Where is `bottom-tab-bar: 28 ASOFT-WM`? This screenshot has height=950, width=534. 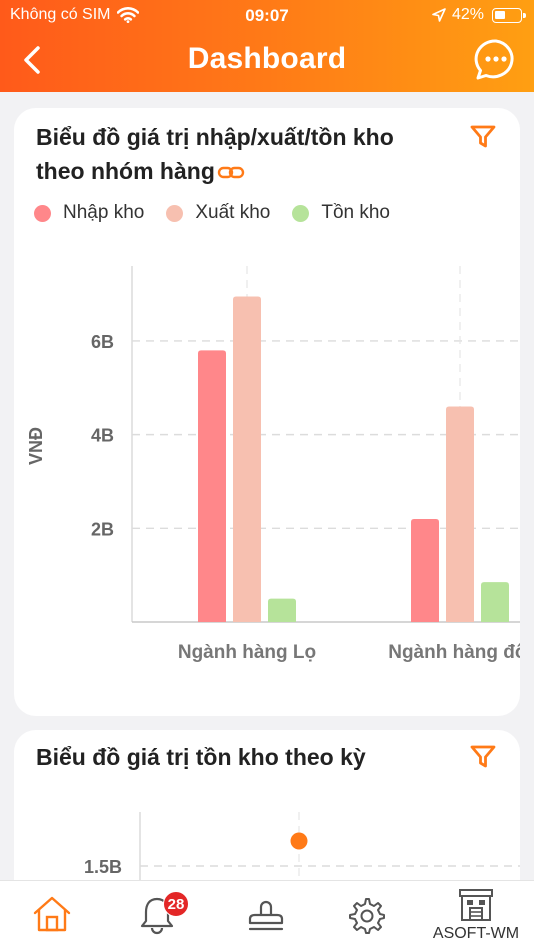 bottom-tab-bar: 28 ASOFT-WM is located at coordinates (267, 915).